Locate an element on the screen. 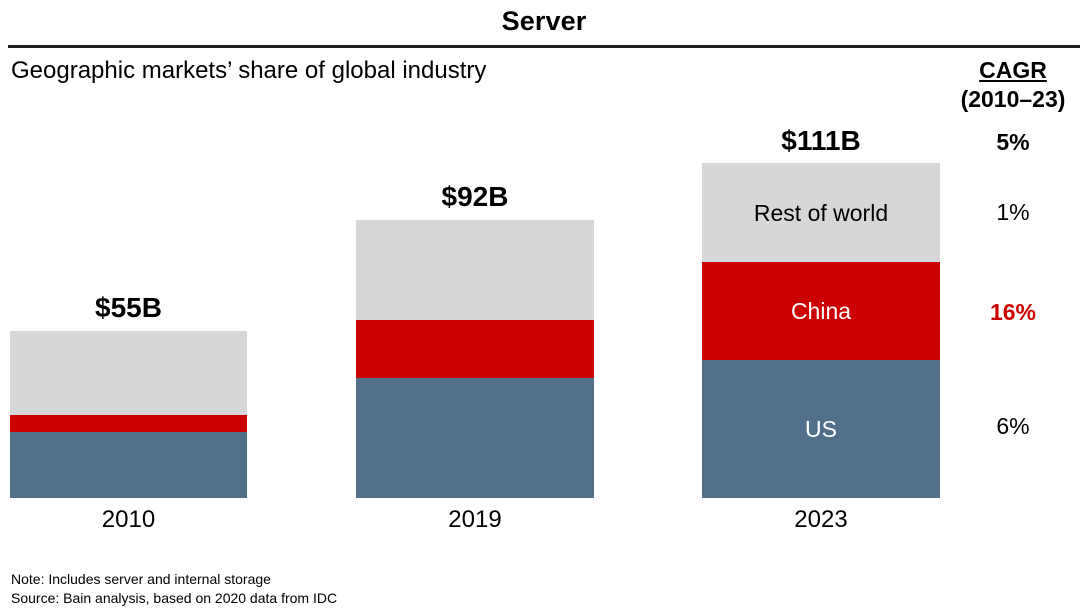 The height and width of the screenshot is (612, 1088). bar-segment-label-us: US is located at coordinates (821, 429).